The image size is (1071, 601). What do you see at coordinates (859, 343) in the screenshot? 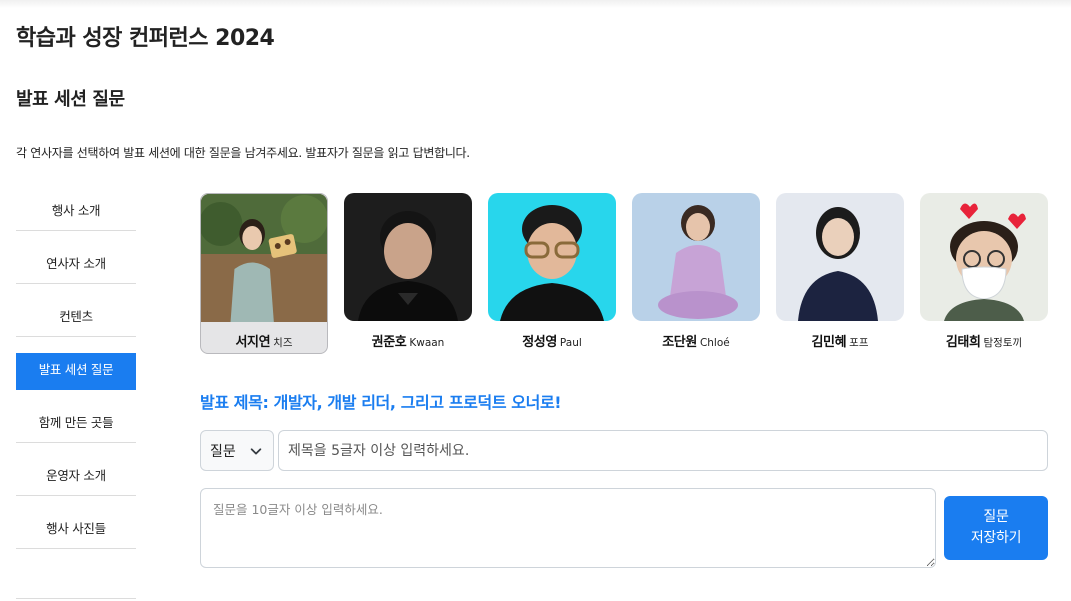
I see `speaker-nickname: 포프` at bounding box center [859, 343].